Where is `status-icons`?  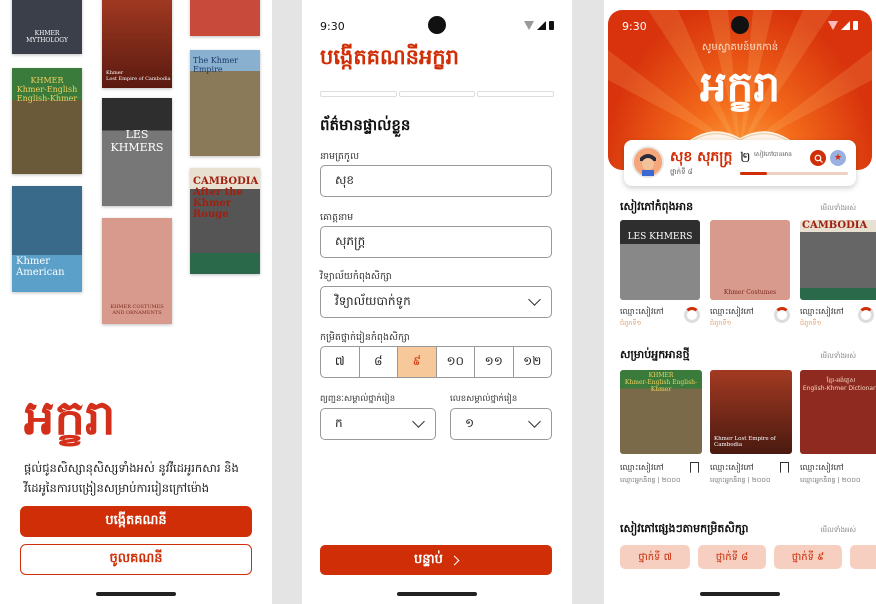 status-icons is located at coordinates (539, 25).